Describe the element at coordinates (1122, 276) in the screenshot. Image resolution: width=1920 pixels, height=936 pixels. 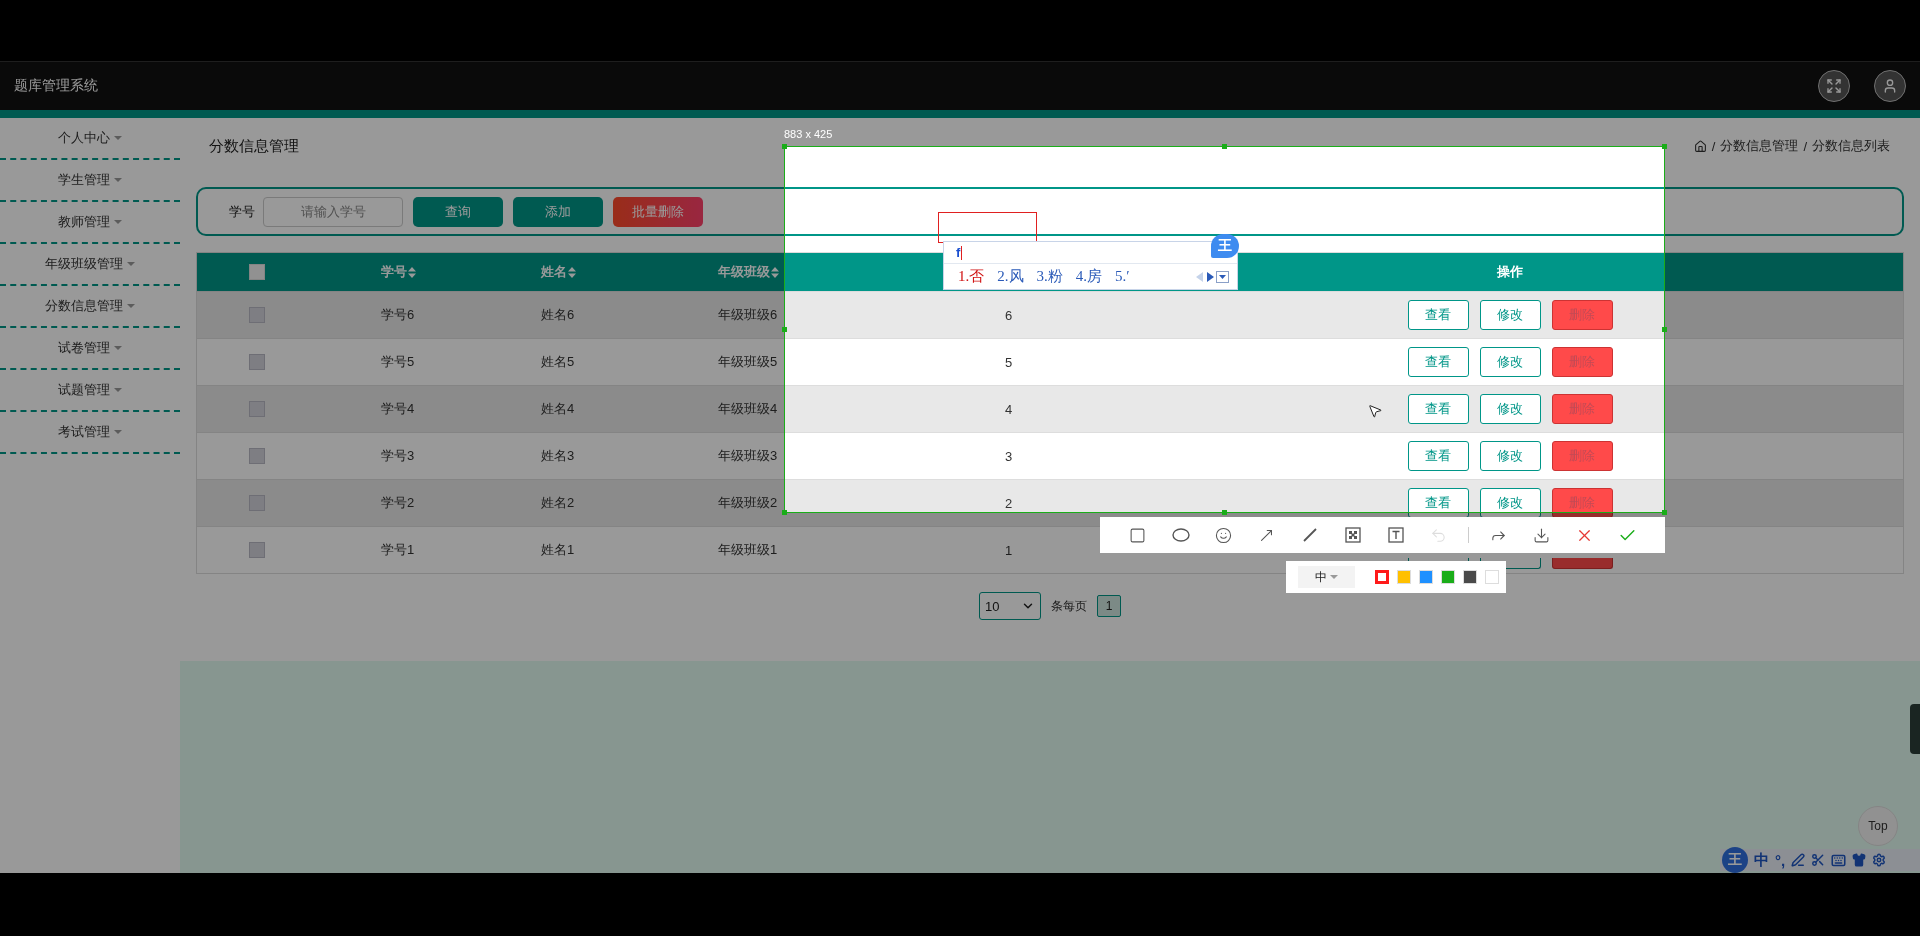
I see `ime-candidate: 5.′` at that location.